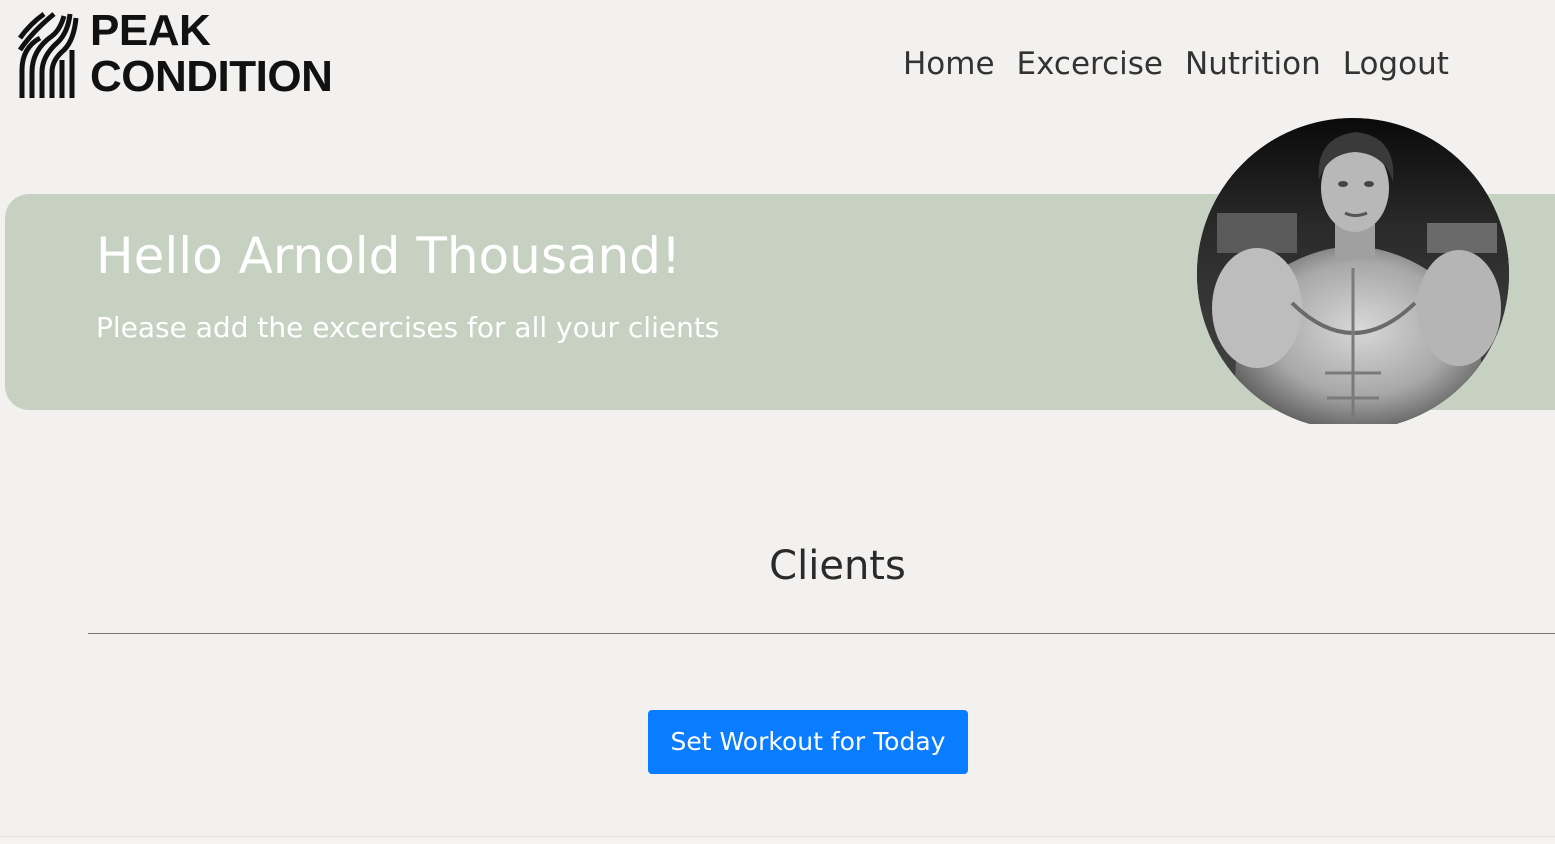 The image size is (1555, 844). What do you see at coordinates (150, 30) in the screenshot?
I see `brand-line-1: PEAK` at bounding box center [150, 30].